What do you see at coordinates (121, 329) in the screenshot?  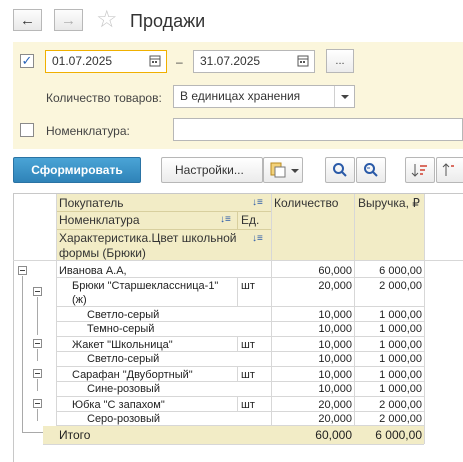 I see `table-row-characteristic: Темно-серый` at bounding box center [121, 329].